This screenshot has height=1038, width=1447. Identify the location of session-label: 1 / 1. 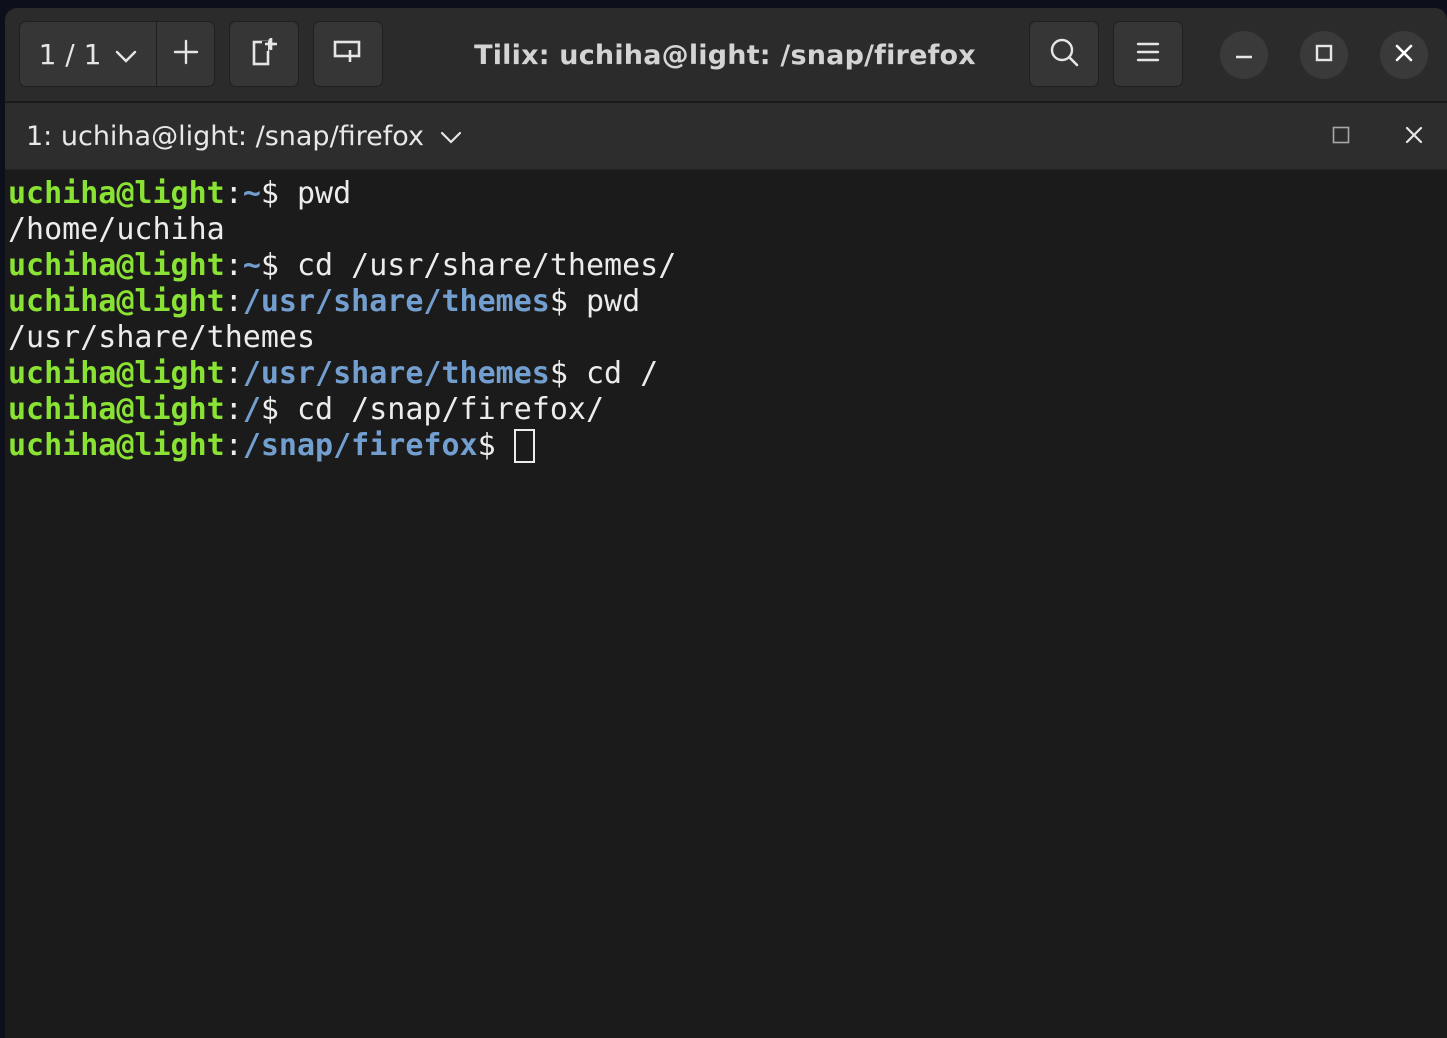
(70, 54).